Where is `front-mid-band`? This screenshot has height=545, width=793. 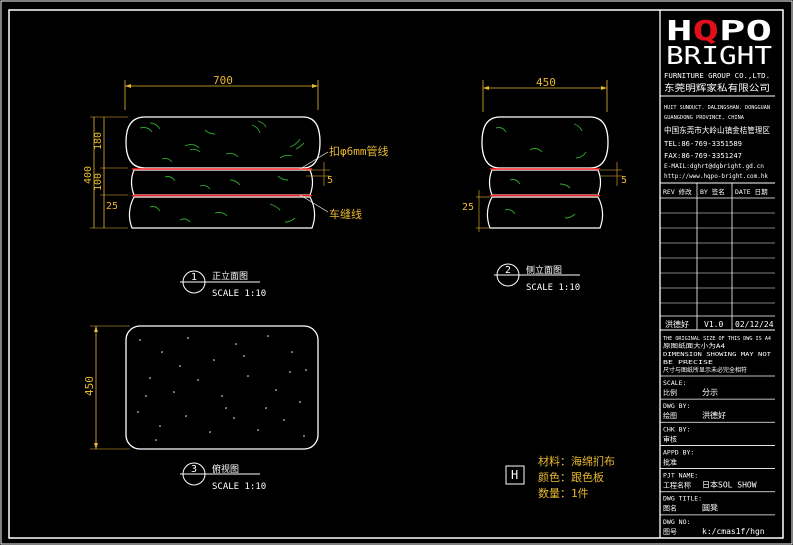 front-mid-band is located at coordinates (222, 182).